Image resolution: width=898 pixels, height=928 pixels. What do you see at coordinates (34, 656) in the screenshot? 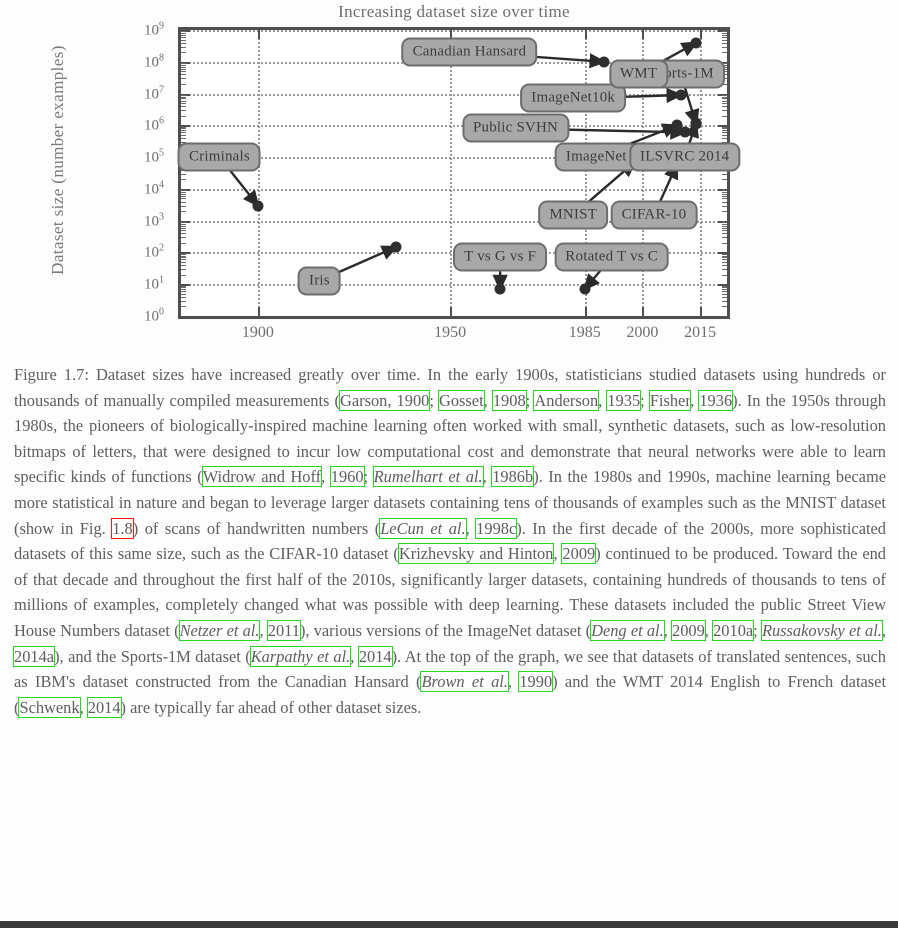
I see `citation-link: 2014a` at bounding box center [34, 656].